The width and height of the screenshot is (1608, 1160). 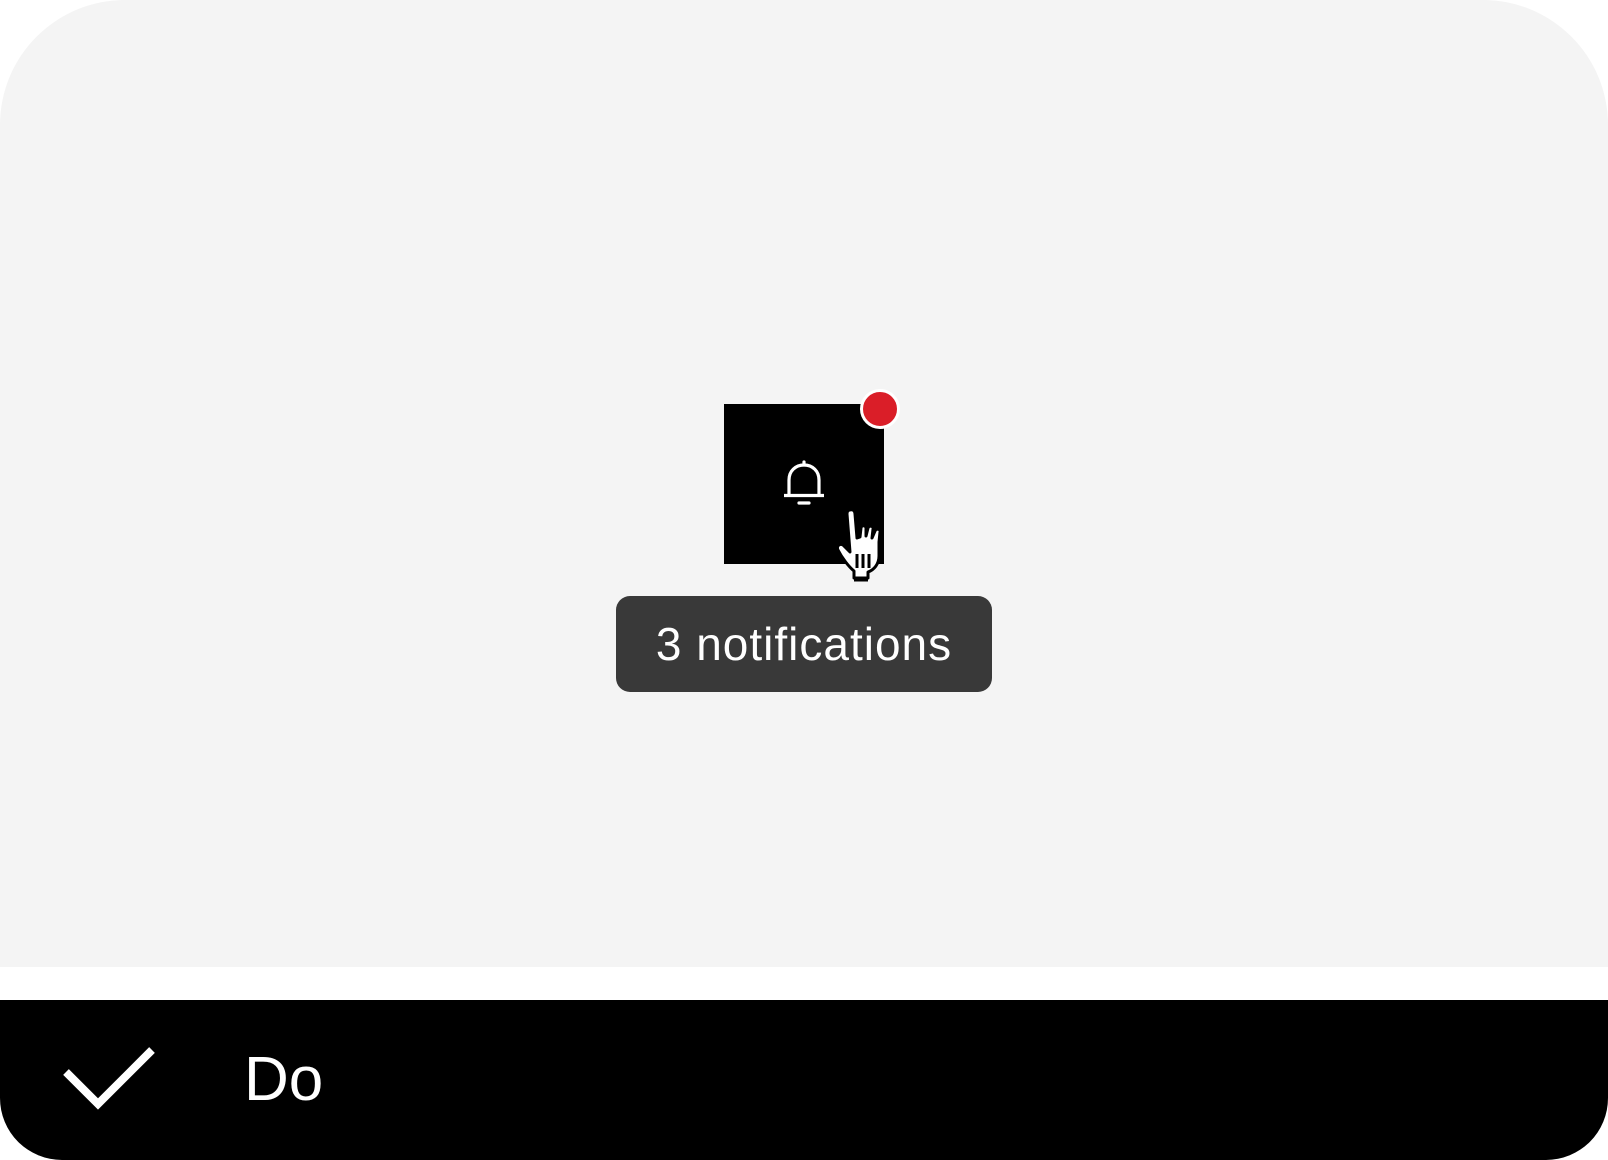 I want to click on do-label: Do, so click(x=284, y=1079).